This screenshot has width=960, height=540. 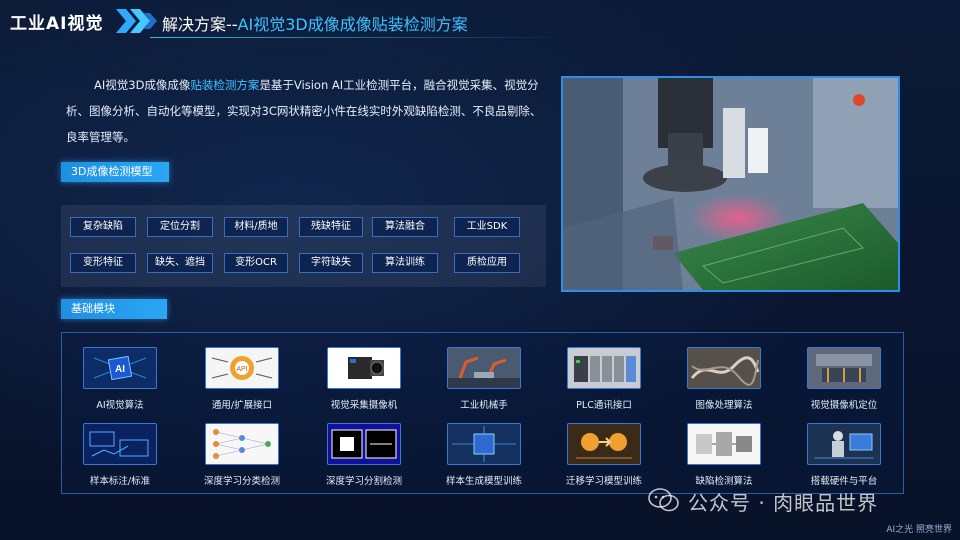 I want to click on section-label-basic: 基础模块, so click(x=114, y=309).